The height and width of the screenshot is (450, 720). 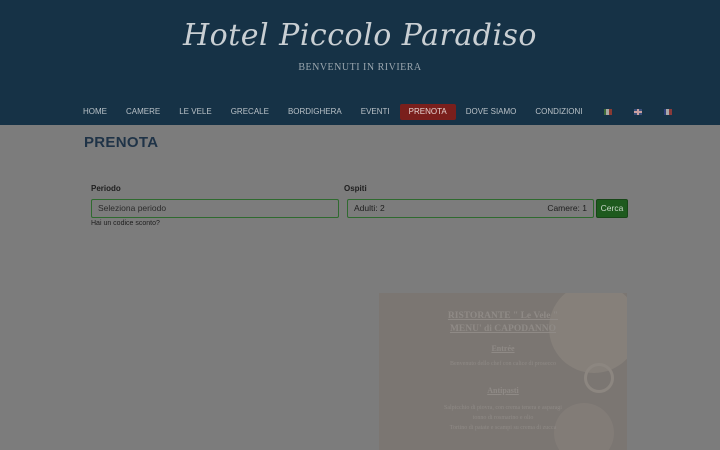 What do you see at coordinates (360, 67) in the screenshot?
I see `header-subtitle: BENVENUTI IN RIVIERA` at bounding box center [360, 67].